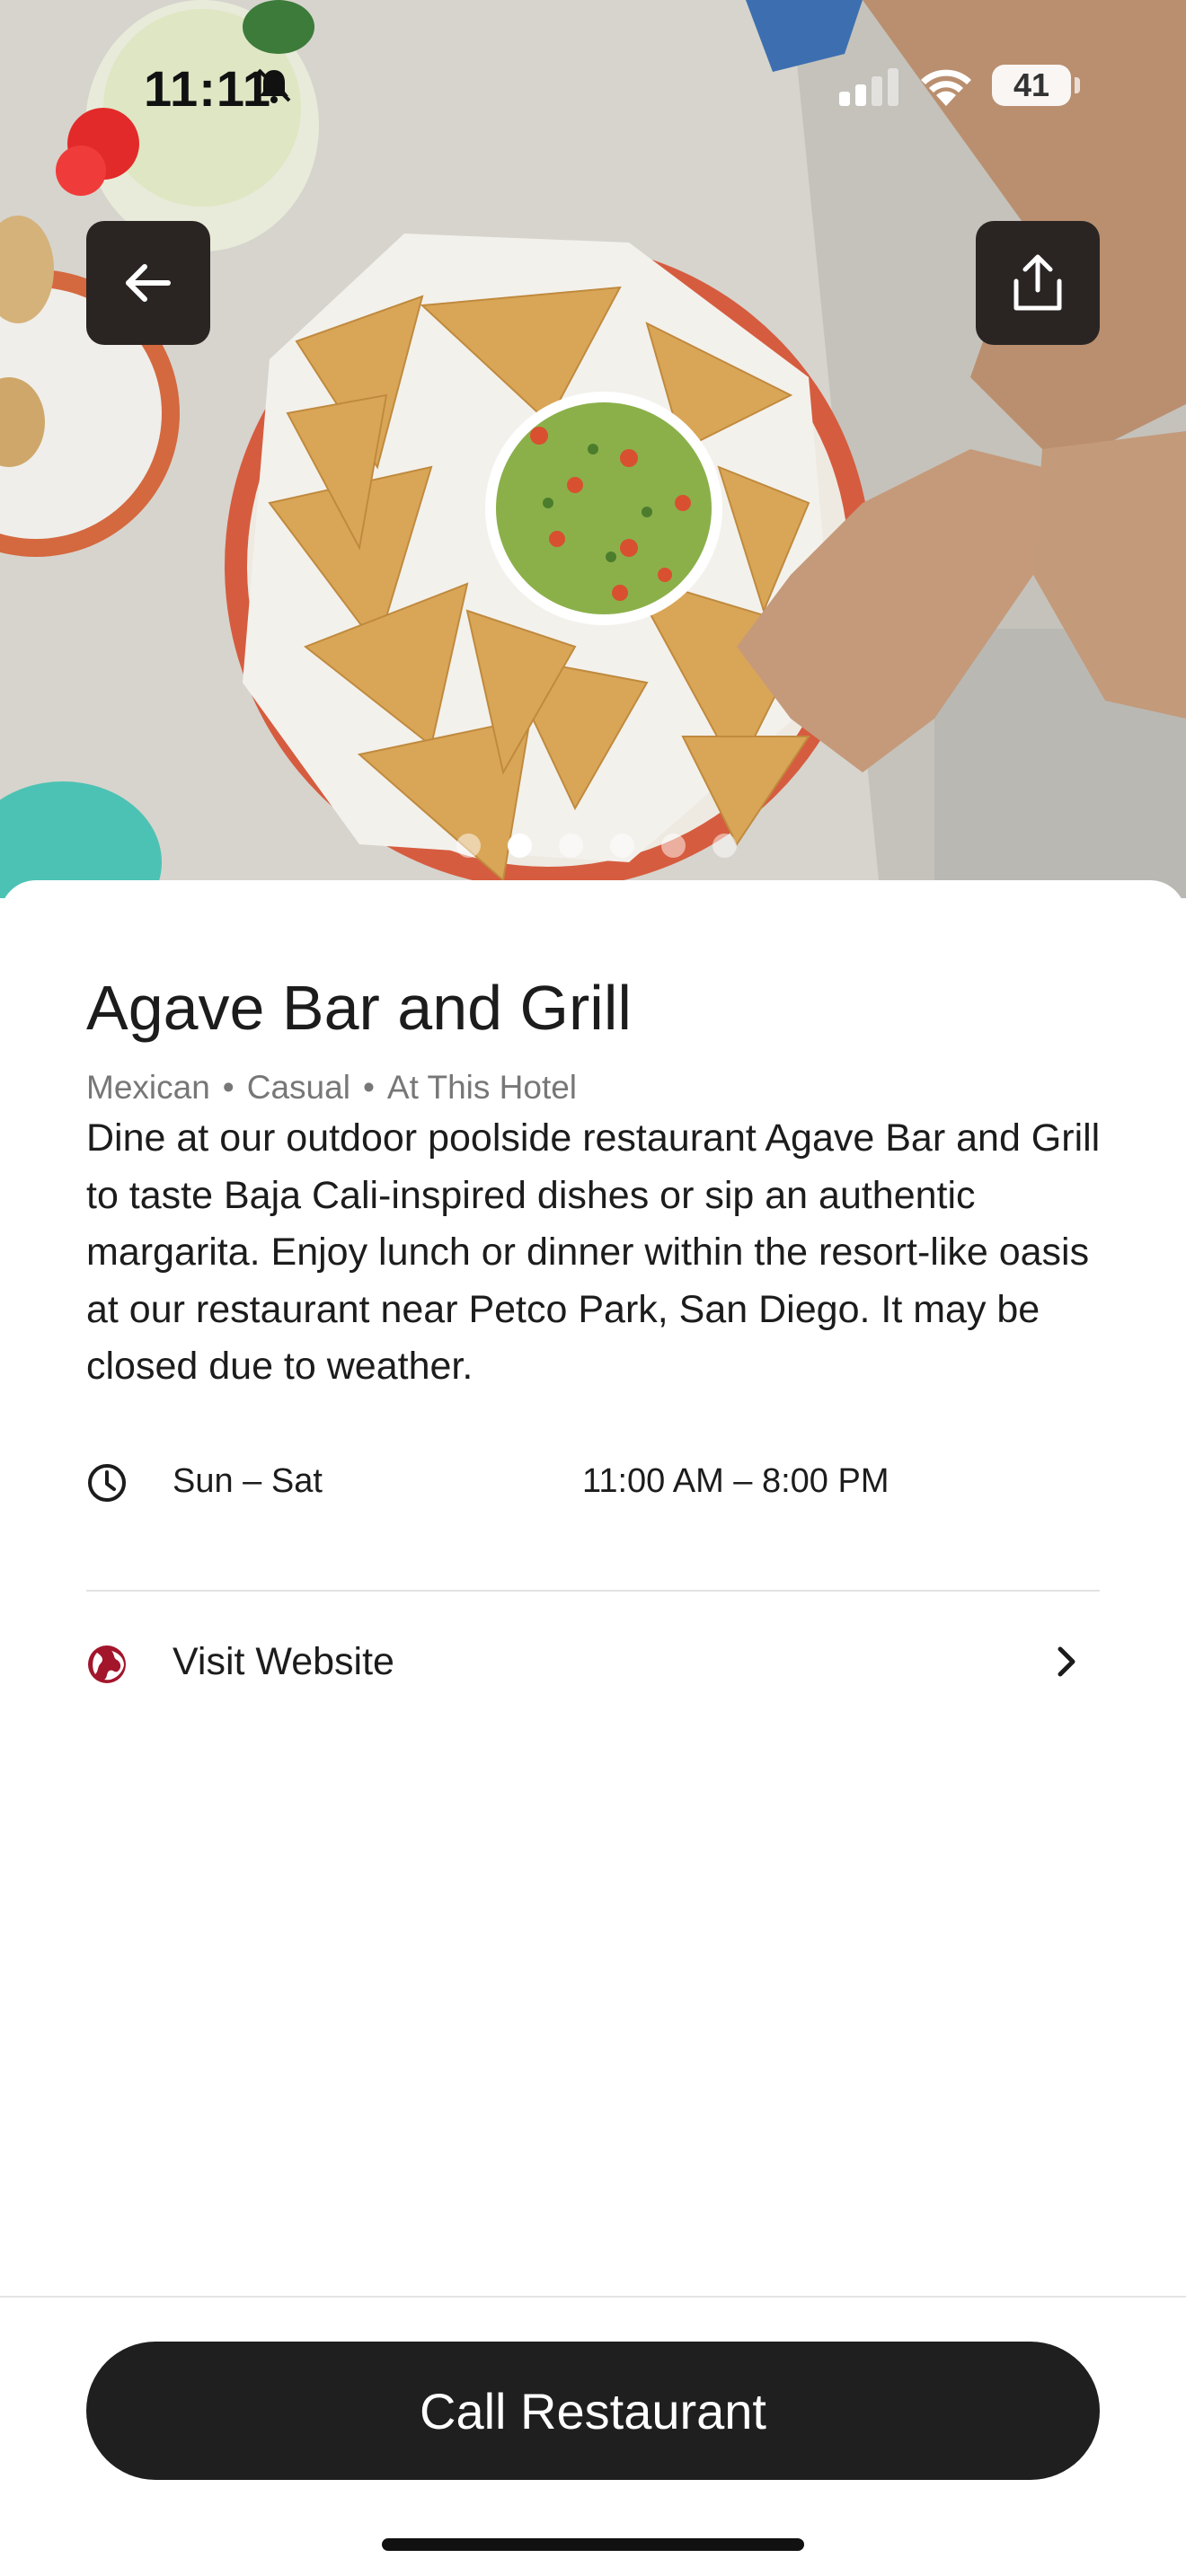 Image resolution: width=1186 pixels, height=2576 pixels. I want to click on home-indicator, so click(593, 2544).